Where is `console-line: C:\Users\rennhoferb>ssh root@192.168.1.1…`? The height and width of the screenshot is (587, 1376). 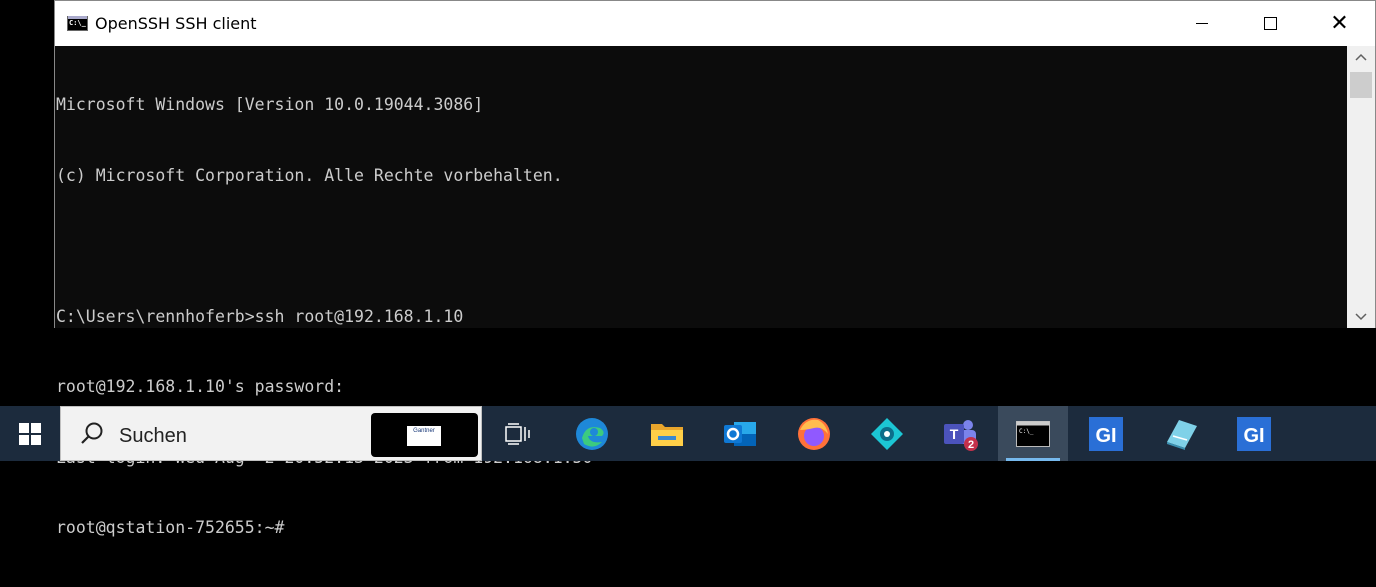
console-line: C:\Users\rennhoferb>ssh root@192.168.1.1… is located at coordinates (260, 316).